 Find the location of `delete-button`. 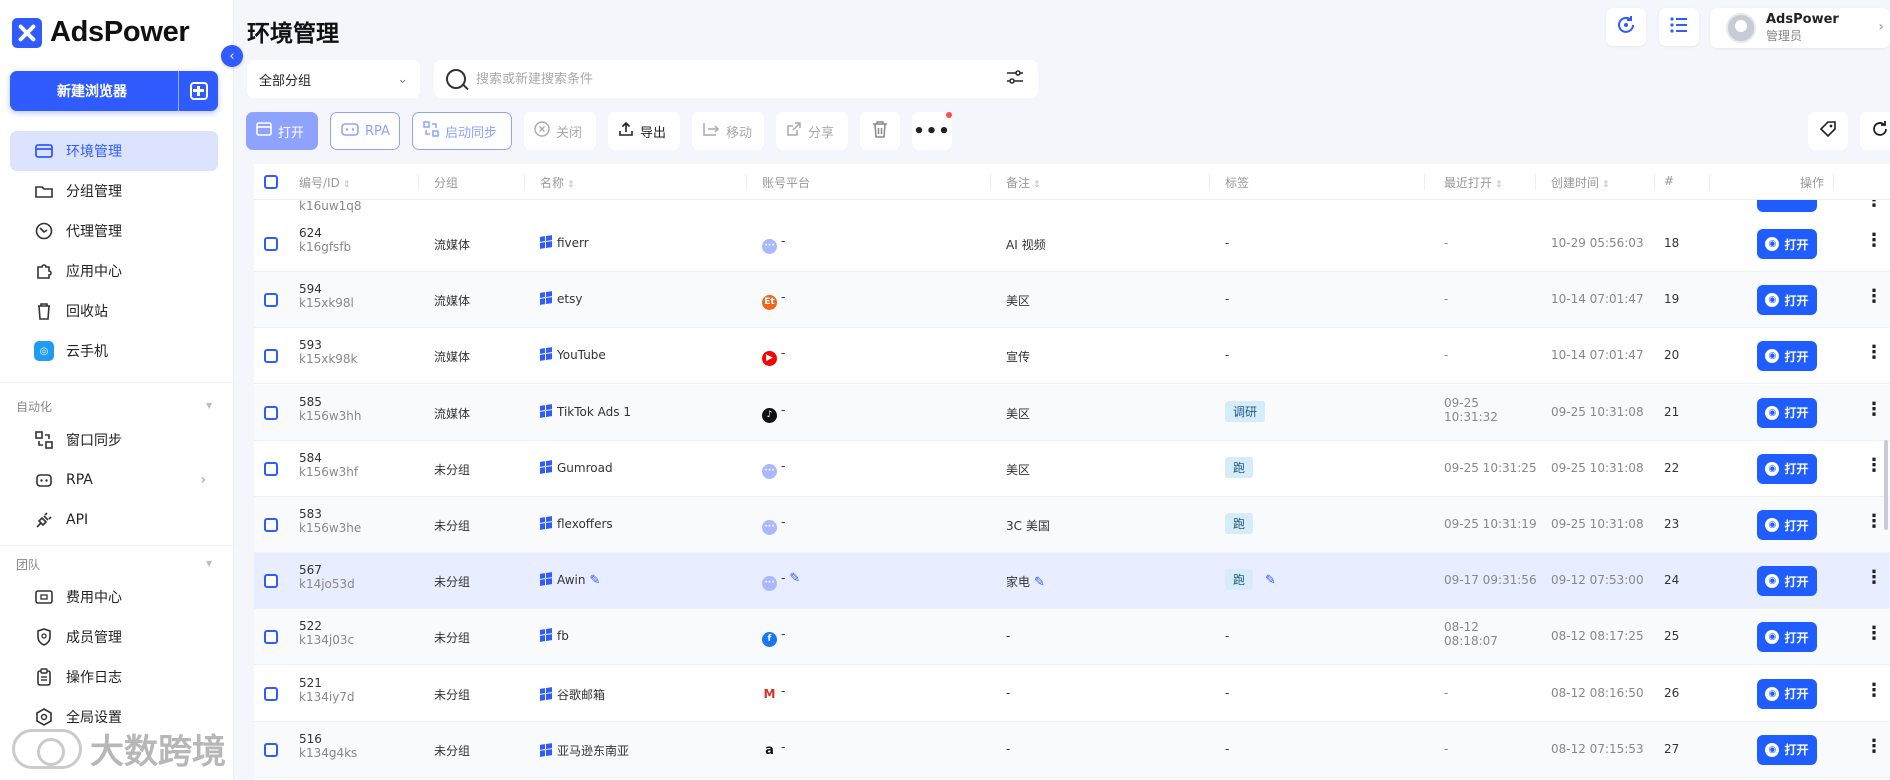

delete-button is located at coordinates (880, 131).